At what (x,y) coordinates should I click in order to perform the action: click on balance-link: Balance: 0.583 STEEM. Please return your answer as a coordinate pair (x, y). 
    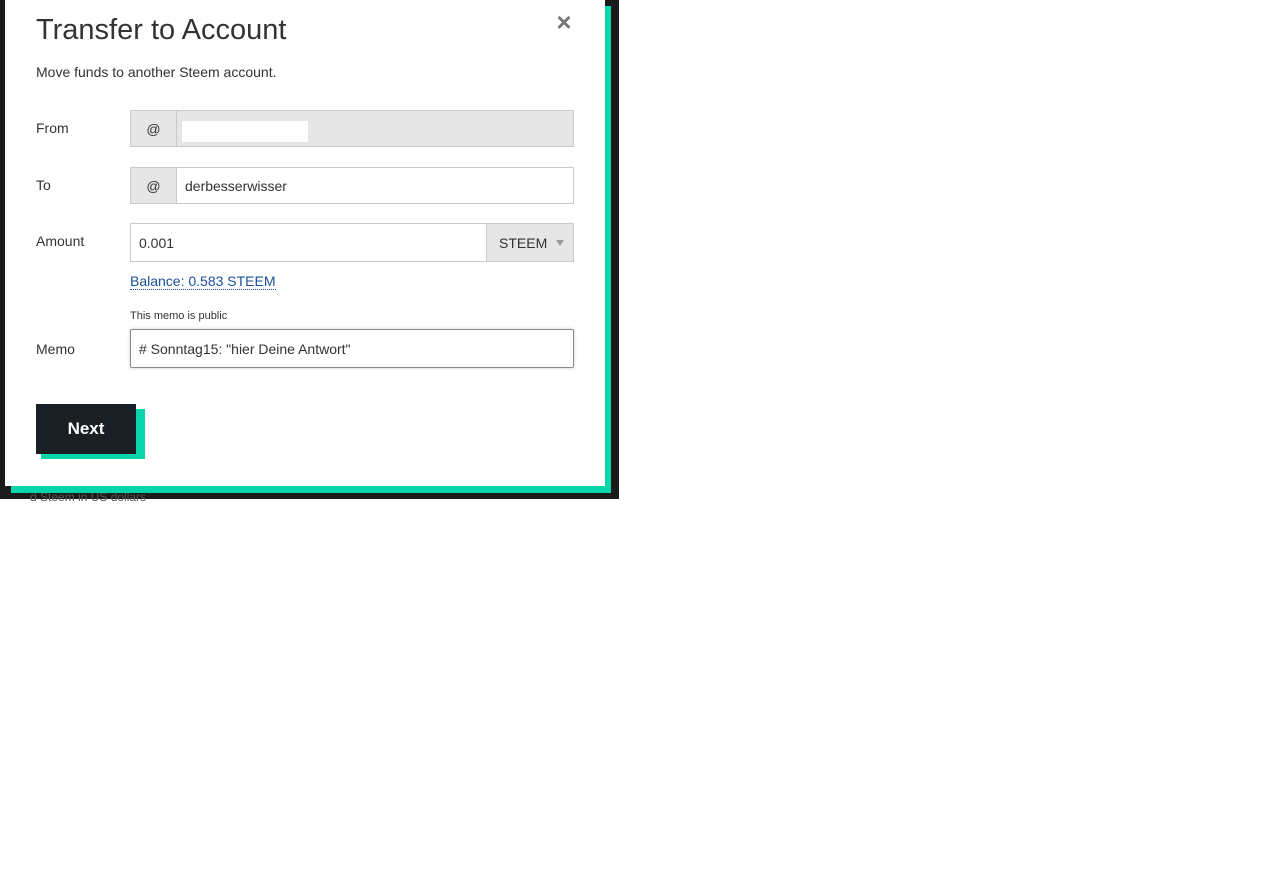
    Looking at the image, I should click on (203, 281).